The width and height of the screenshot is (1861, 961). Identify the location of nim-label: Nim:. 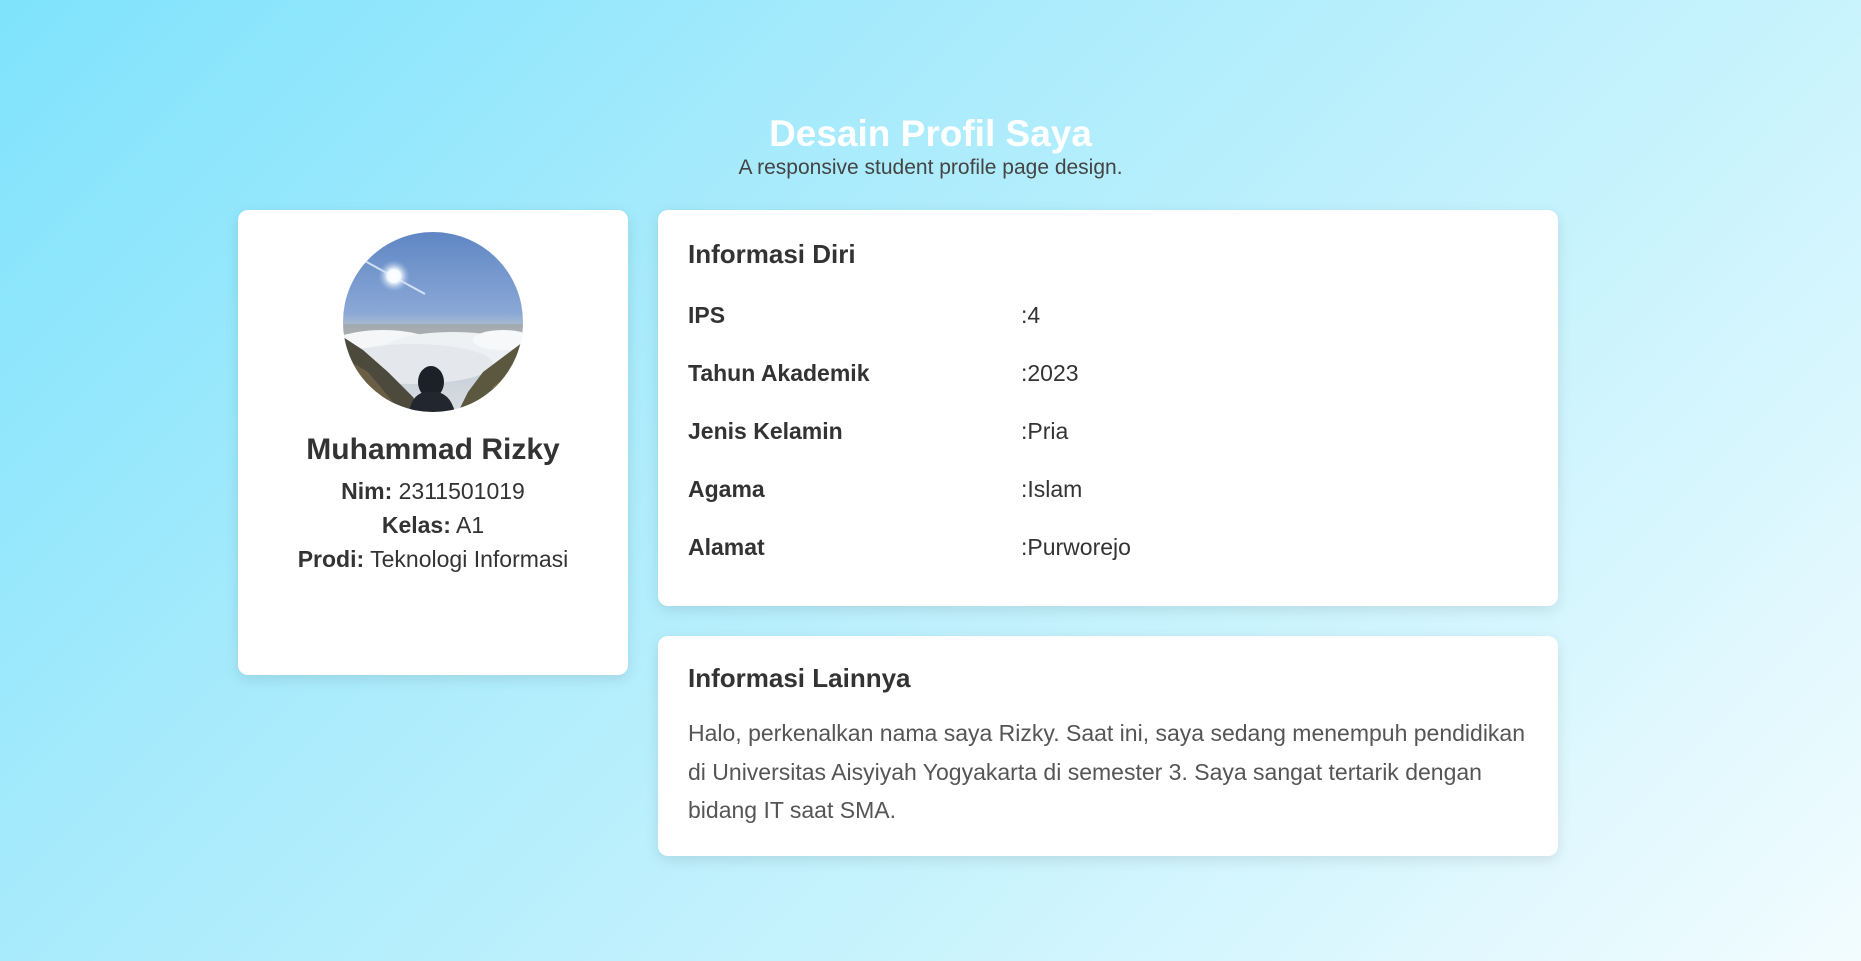
(367, 491).